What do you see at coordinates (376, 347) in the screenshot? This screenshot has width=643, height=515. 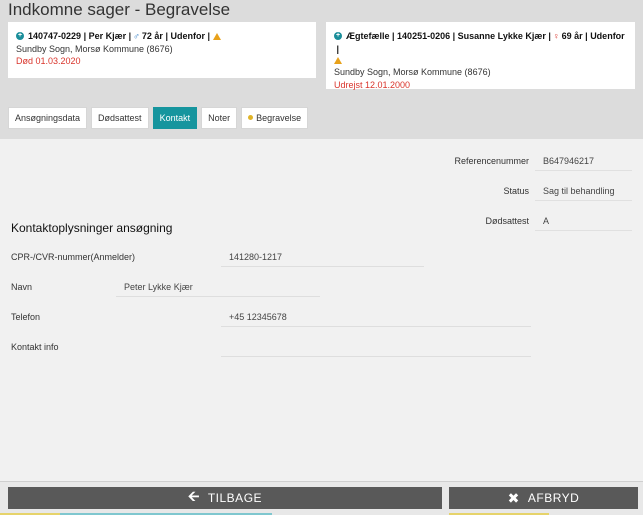 I see `contact-info-field` at bounding box center [376, 347].